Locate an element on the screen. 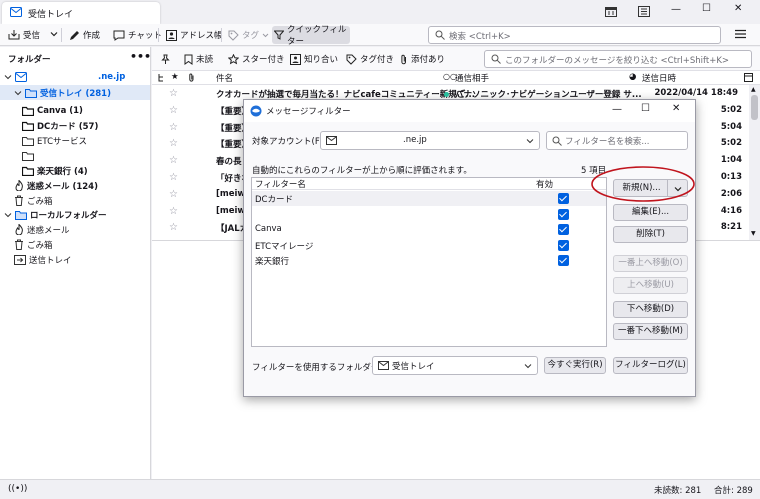 This screenshot has width=760, height=499. account-item: .ne.jp is located at coordinates (75, 76).